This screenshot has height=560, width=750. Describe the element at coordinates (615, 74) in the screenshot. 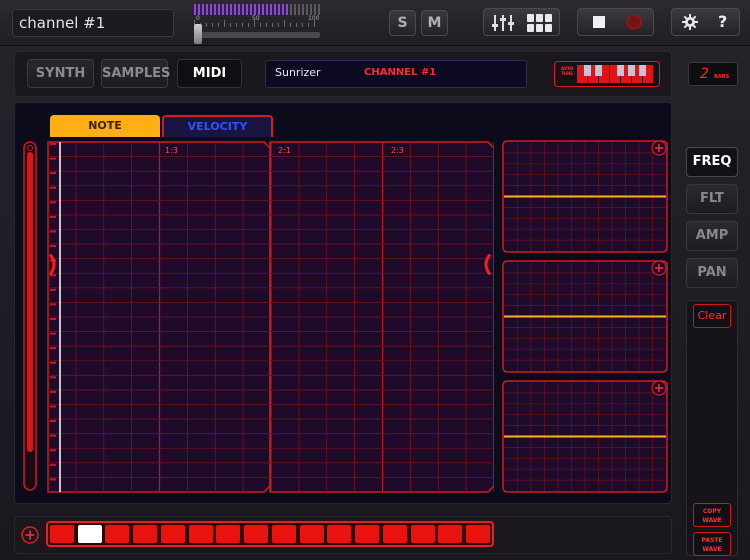

I see `piano-keys-icon` at that location.